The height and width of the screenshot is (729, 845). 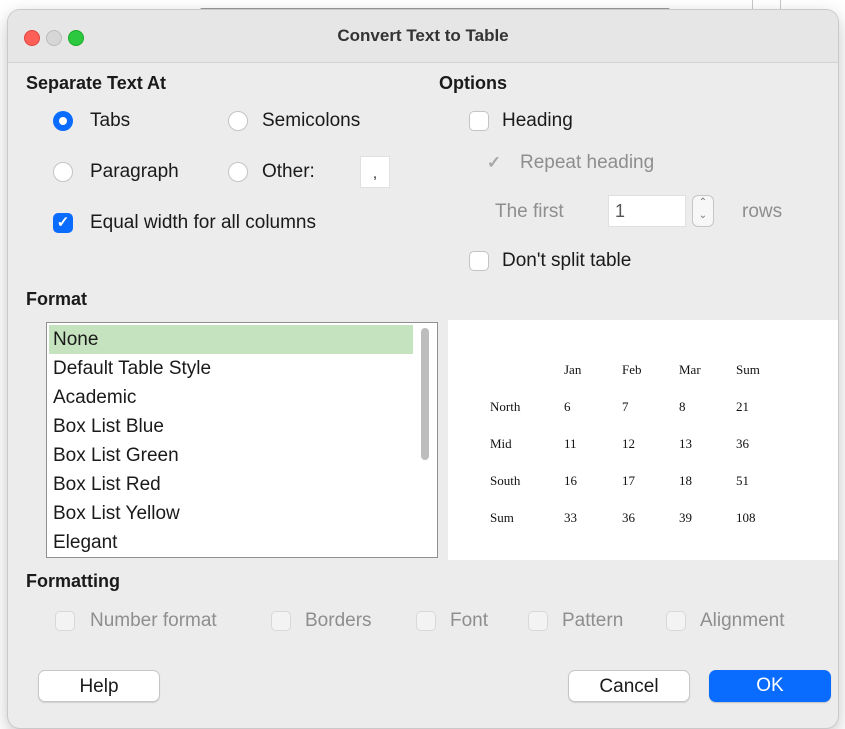 What do you see at coordinates (593, 620) in the screenshot?
I see `pattern-label: Pattern` at bounding box center [593, 620].